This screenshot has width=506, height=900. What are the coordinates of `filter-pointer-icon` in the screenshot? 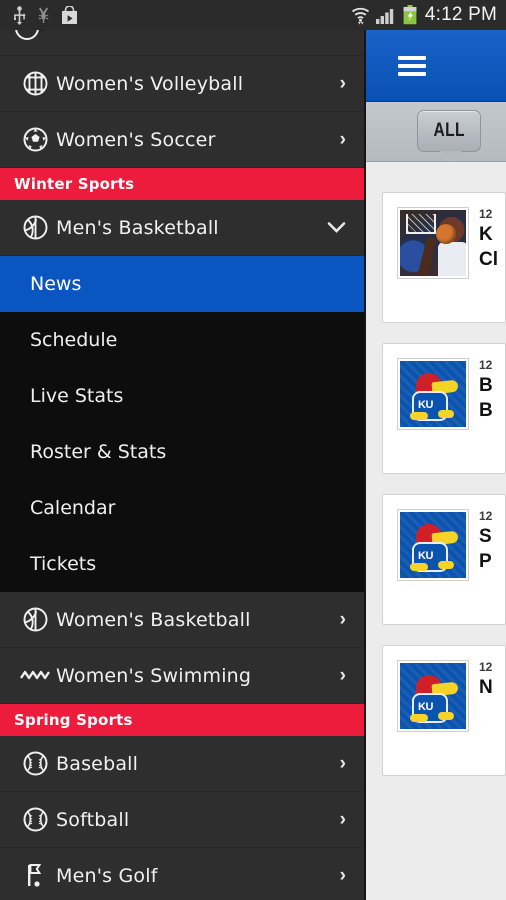 It's located at (451, 156).